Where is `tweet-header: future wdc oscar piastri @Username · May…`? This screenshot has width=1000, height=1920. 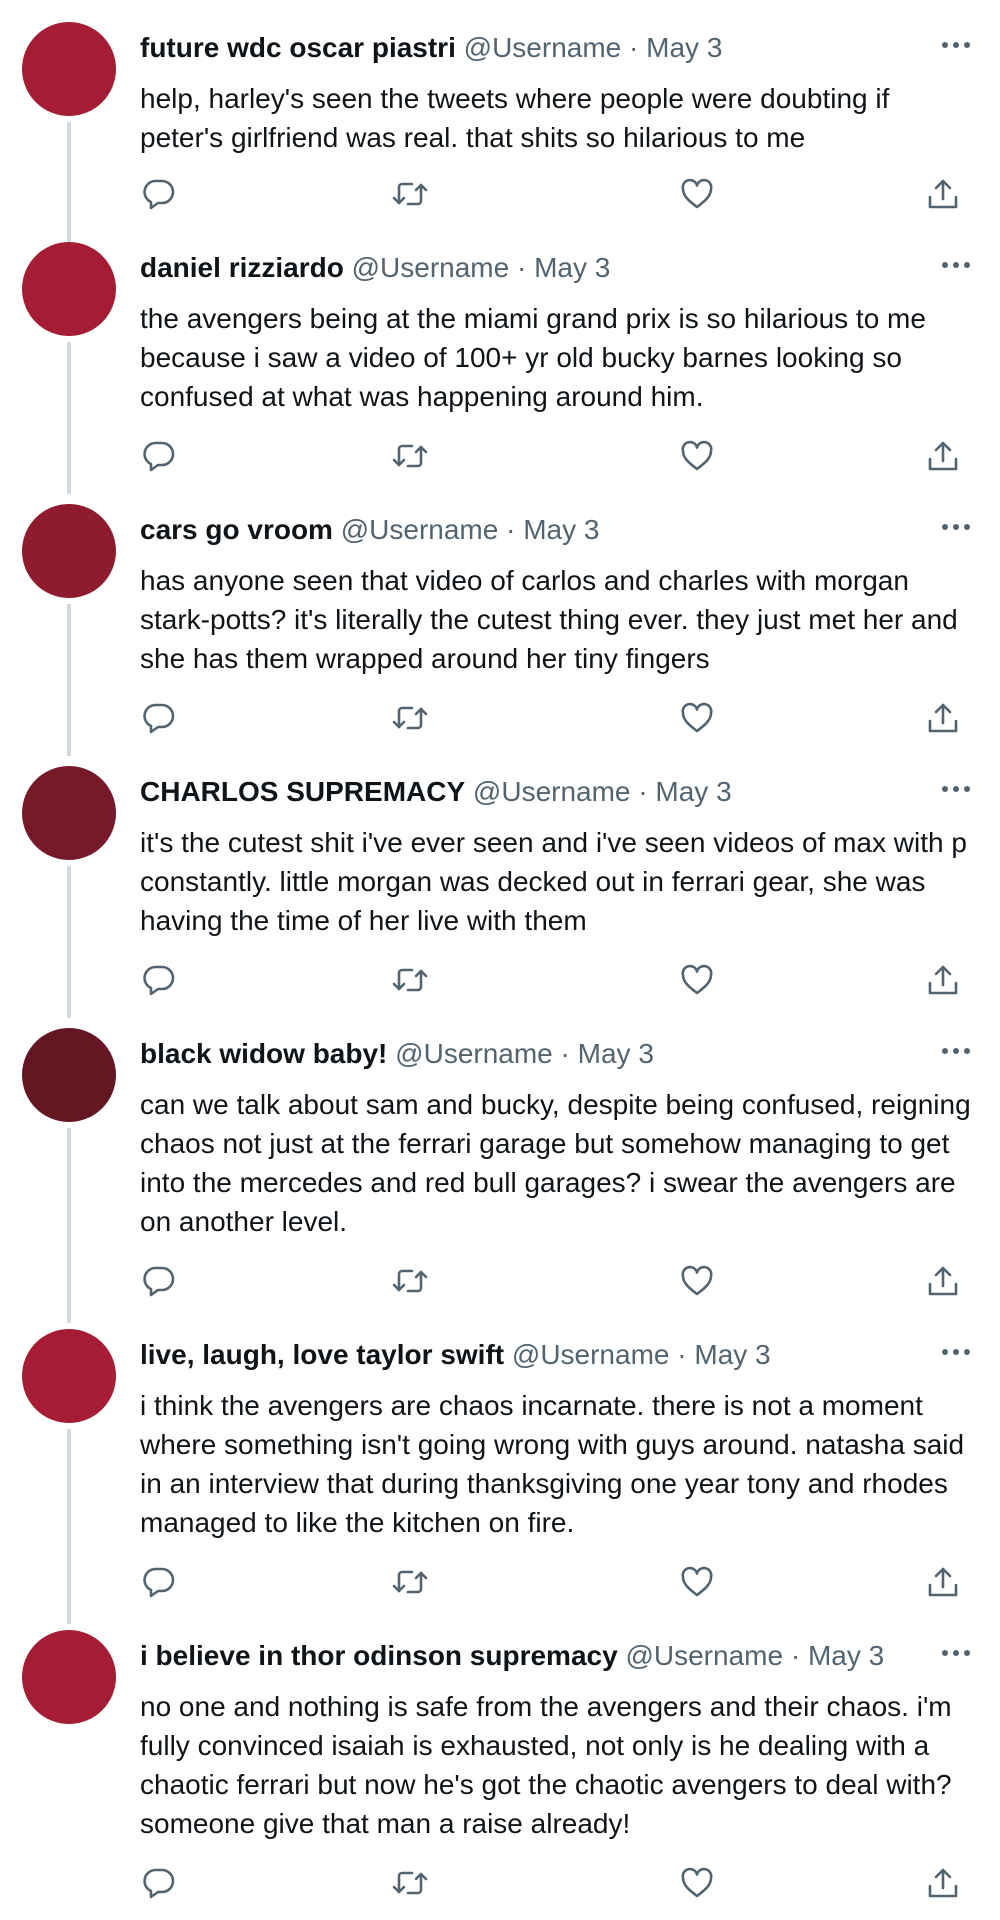
tweet-header: future wdc oscar piastri @Username · May… is located at coordinates (520, 48).